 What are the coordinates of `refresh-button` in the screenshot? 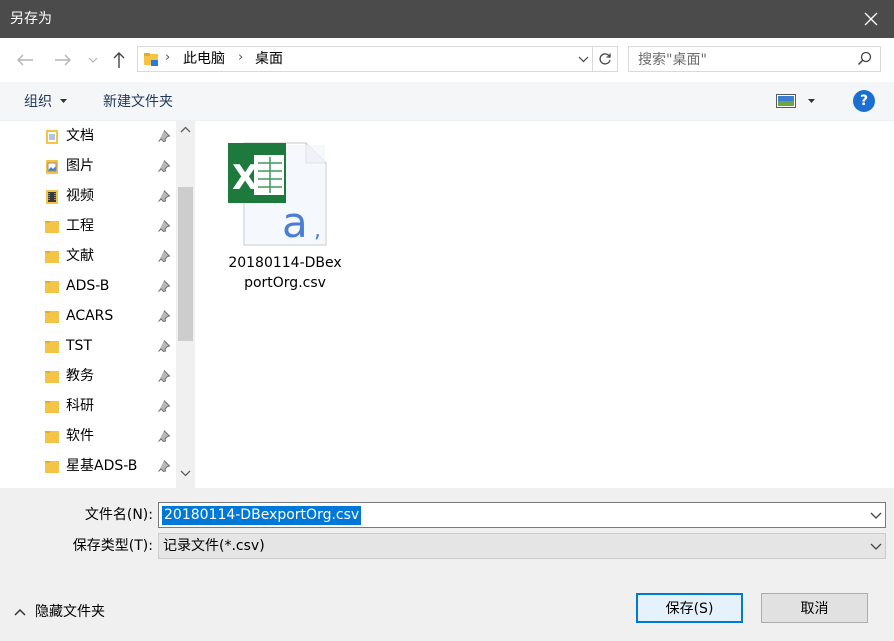 It's located at (604, 59).